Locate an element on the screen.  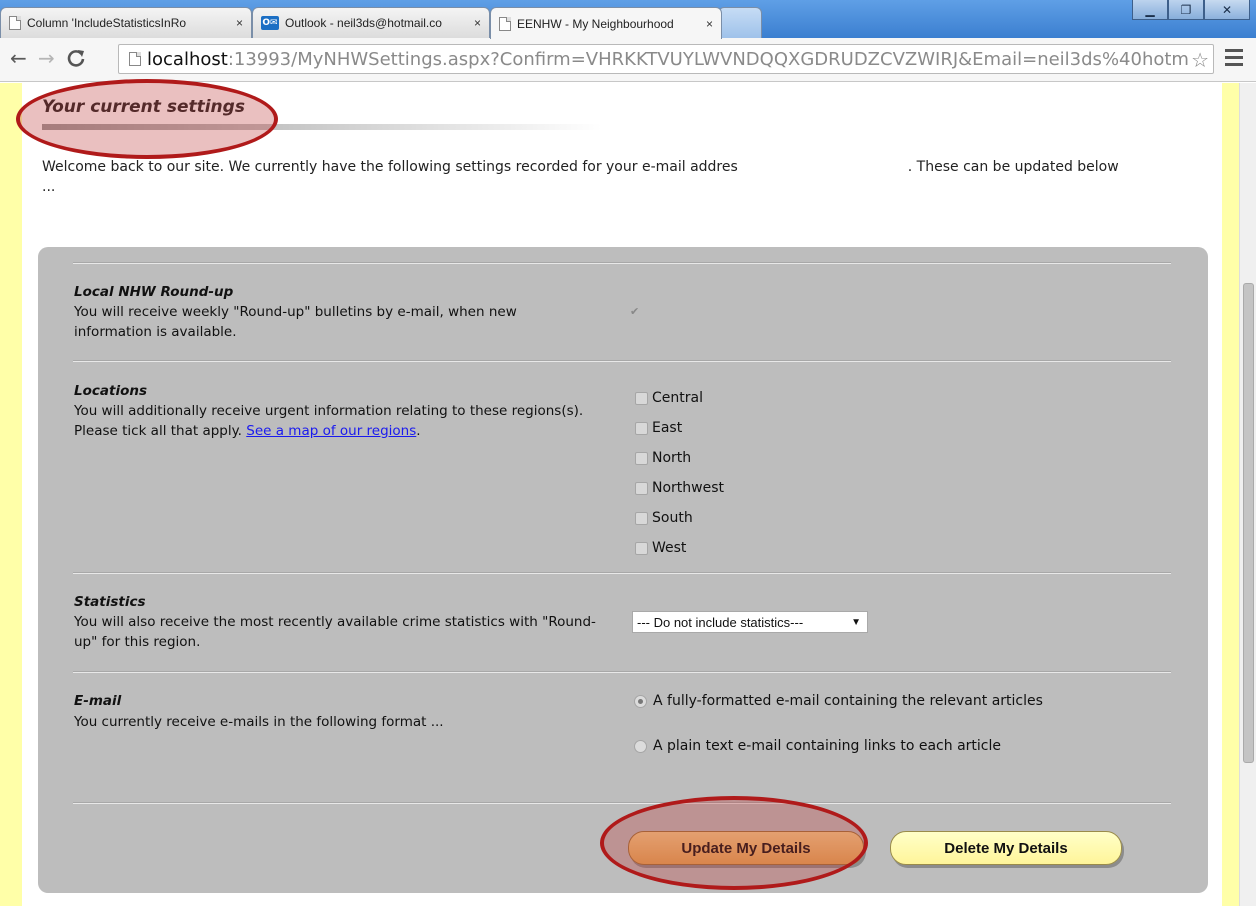
tab-outlook: O✉ Outlook - neil3ds@hotmail.co × is located at coordinates (371, 22).